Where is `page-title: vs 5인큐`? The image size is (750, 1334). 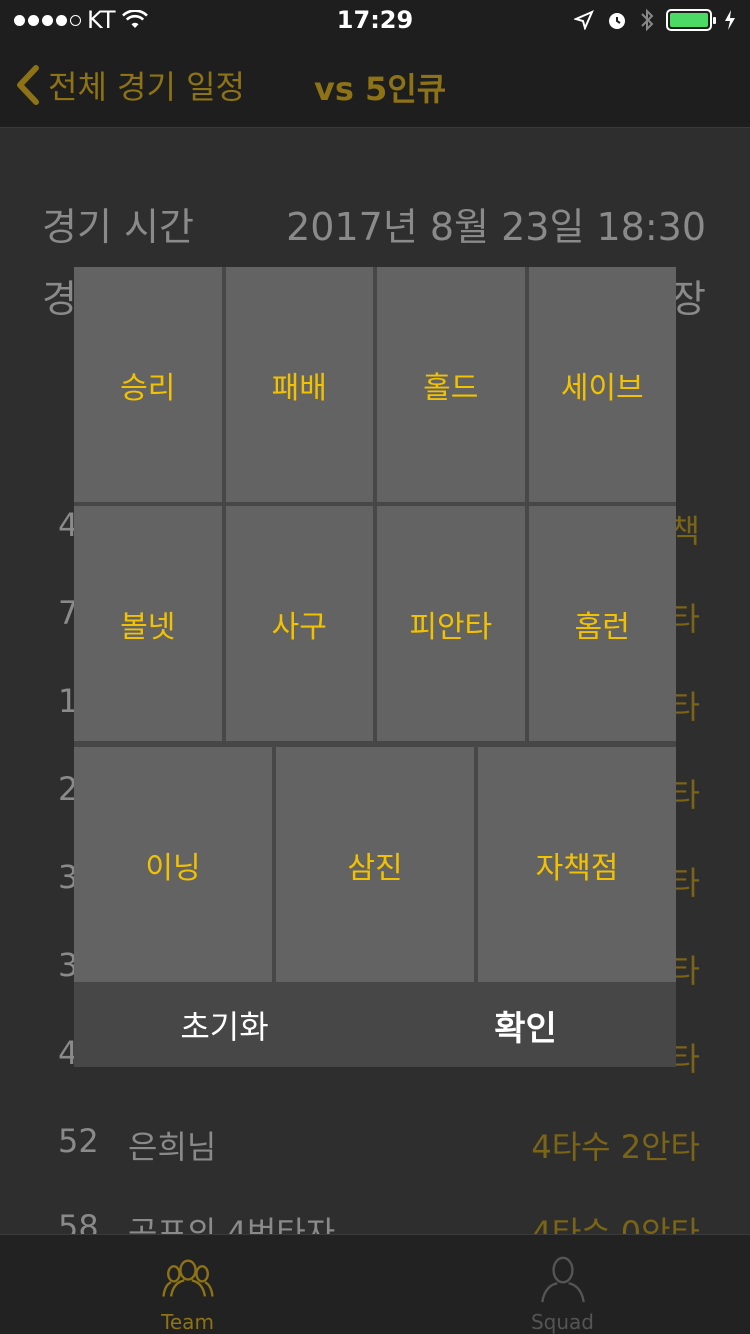 page-title: vs 5인큐 is located at coordinates (380, 89).